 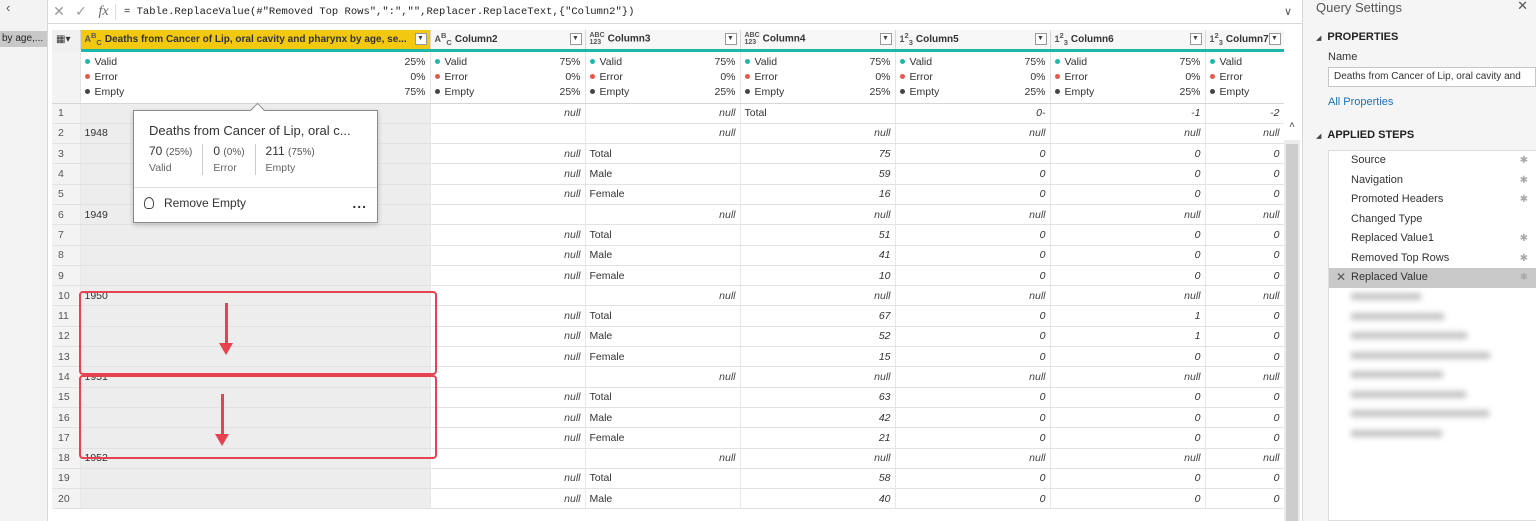 I want to click on column-header-6: 123 Column6 ▼, so click(x=1128, y=41).